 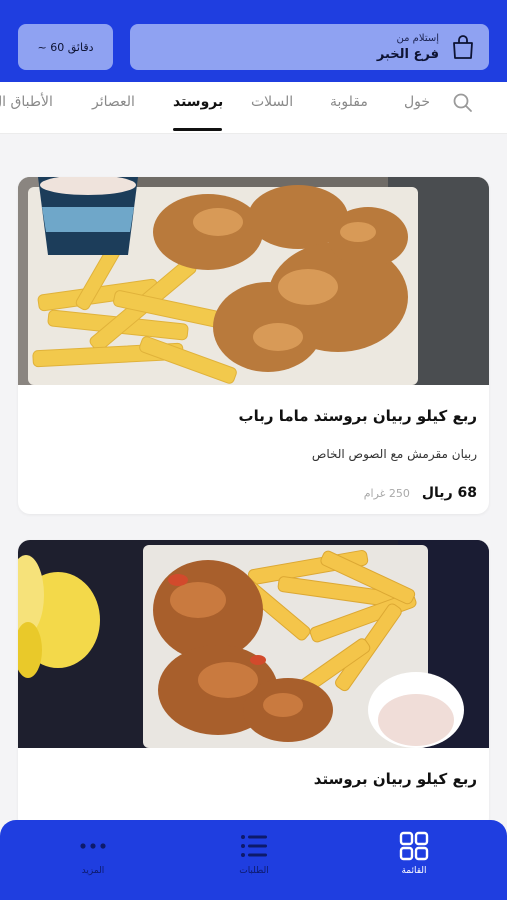 What do you see at coordinates (395, 779) in the screenshot?
I see `product-title: ربع كيلو ربيان بروستد` at bounding box center [395, 779].